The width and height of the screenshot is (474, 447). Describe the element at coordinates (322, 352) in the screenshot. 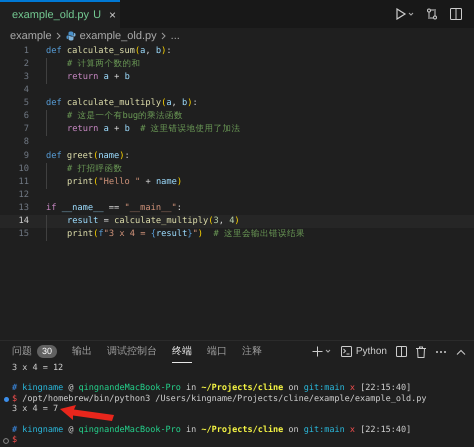

I see `add-icon` at that location.